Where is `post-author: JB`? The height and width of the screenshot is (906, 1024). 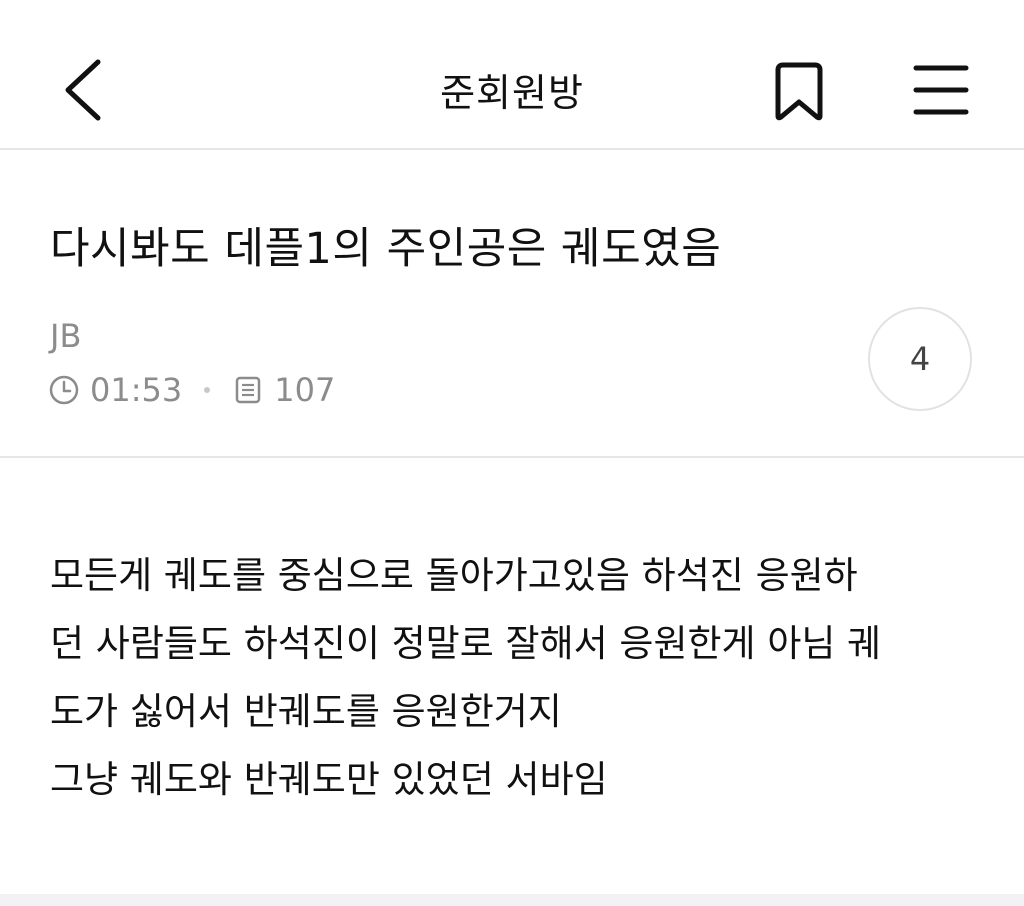 post-author: JB is located at coordinates (65, 336).